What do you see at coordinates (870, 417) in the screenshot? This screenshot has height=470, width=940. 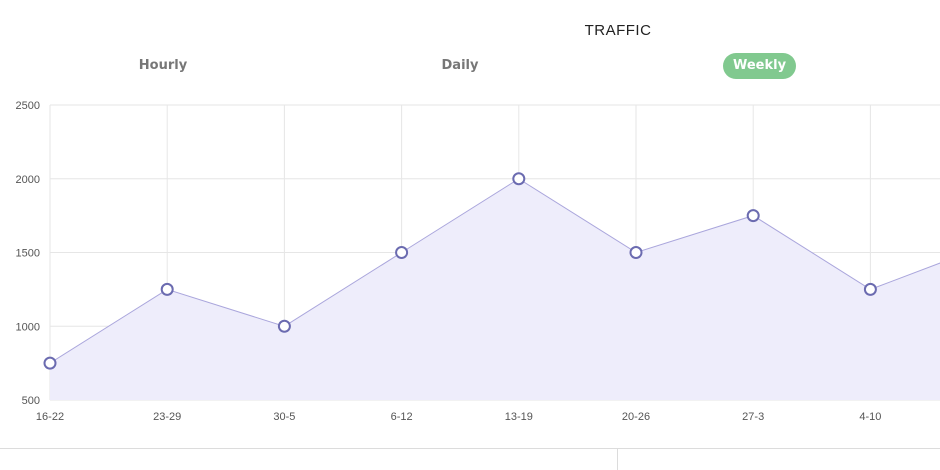 I see `x-tick-label: 4-10` at bounding box center [870, 417].